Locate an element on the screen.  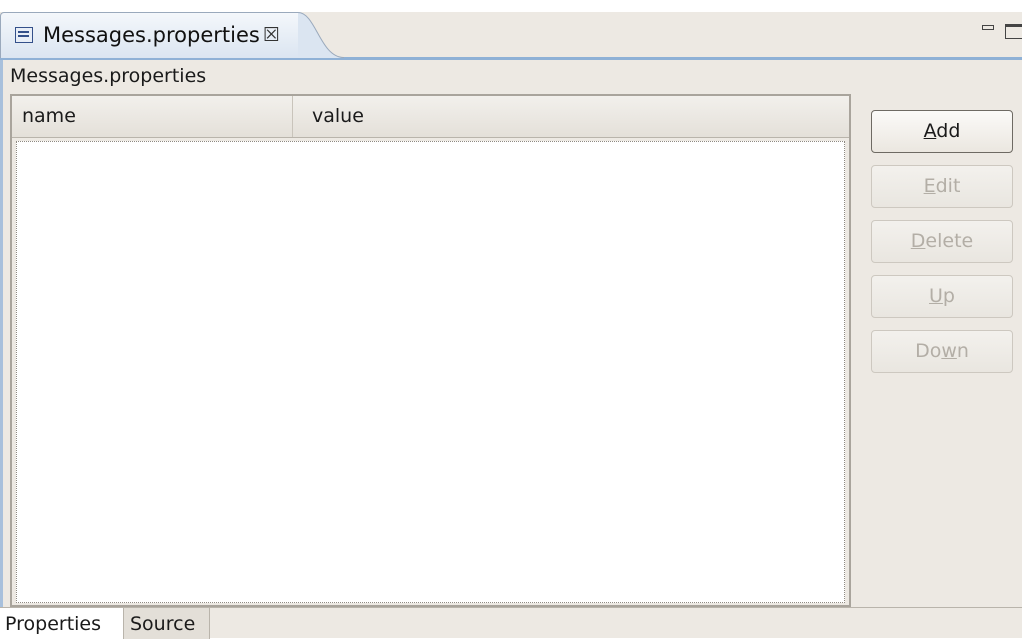
delete-button: Delete is located at coordinates (942, 241).